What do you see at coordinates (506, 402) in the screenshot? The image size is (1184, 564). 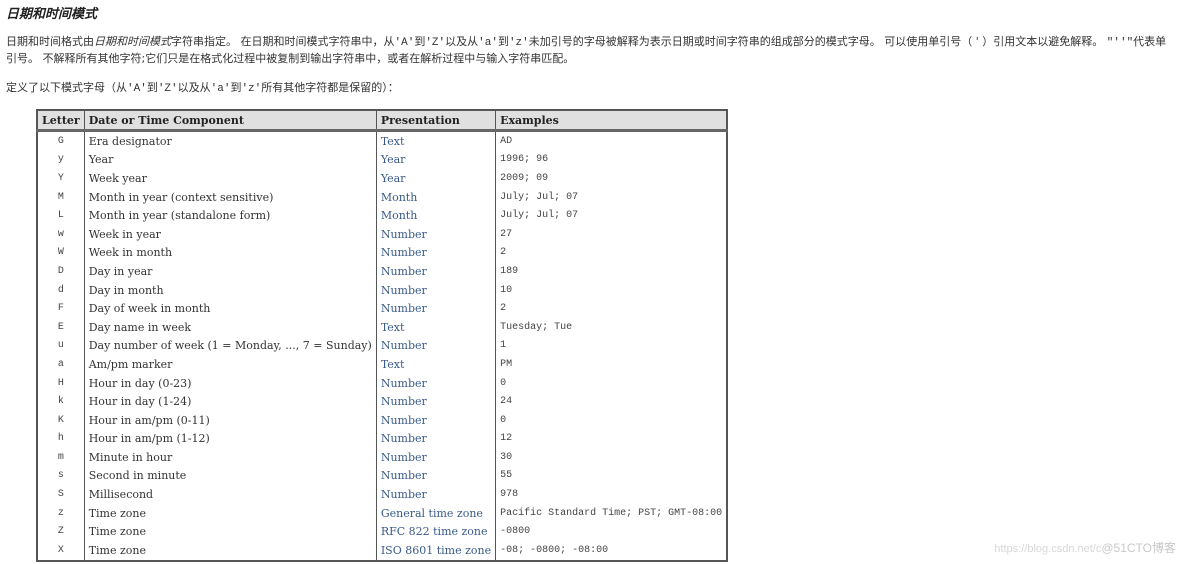 I see `cell-examples: 24` at bounding box center [506, 402].